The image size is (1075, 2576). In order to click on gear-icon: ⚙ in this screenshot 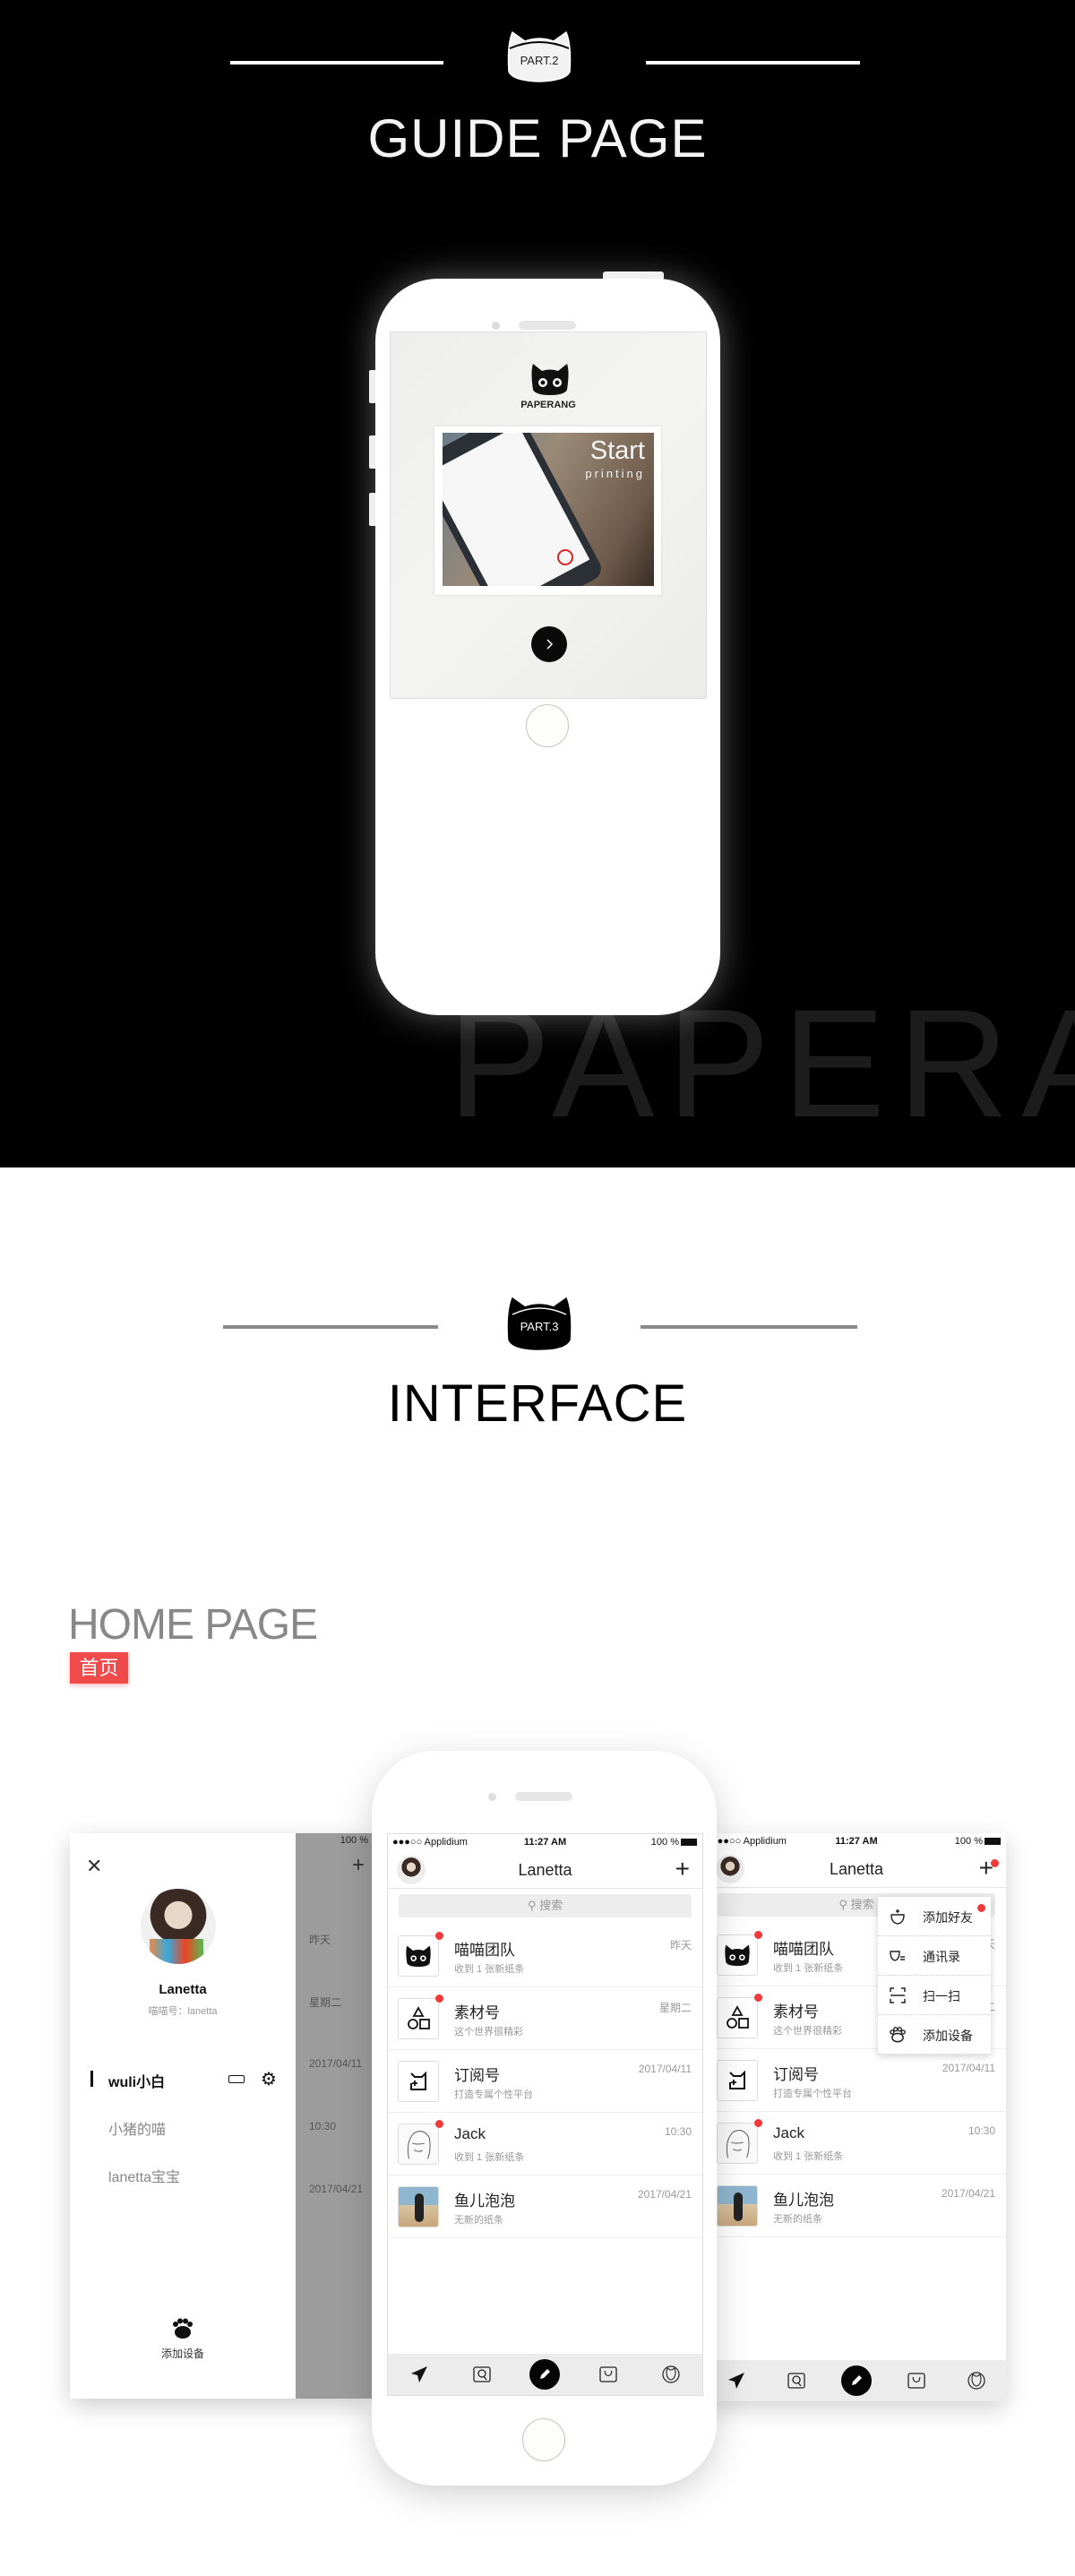, I will do `click(269, 2079)`.